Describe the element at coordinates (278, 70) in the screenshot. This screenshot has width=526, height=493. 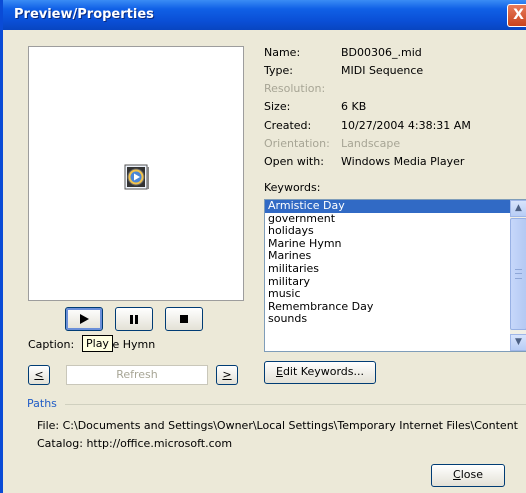
I see `type-label: Type:` at that location.